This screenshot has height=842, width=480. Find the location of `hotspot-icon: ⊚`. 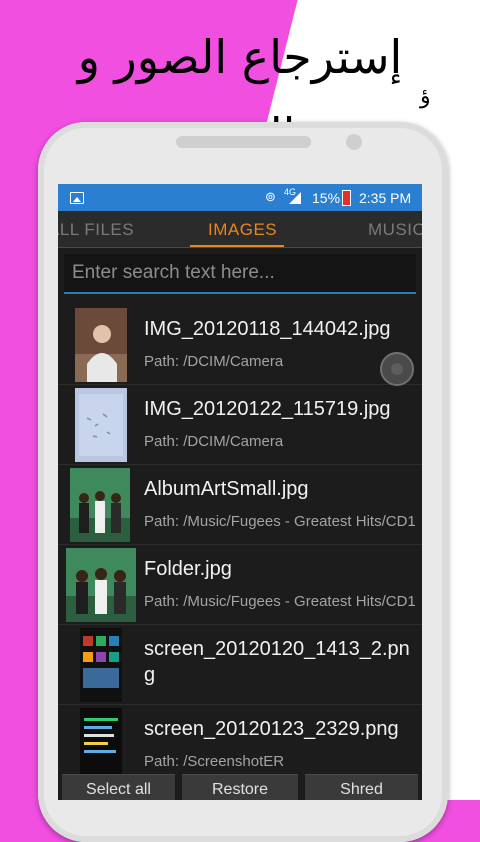

hotspot-icon: ⊚ is located at coordinates (270, 196).